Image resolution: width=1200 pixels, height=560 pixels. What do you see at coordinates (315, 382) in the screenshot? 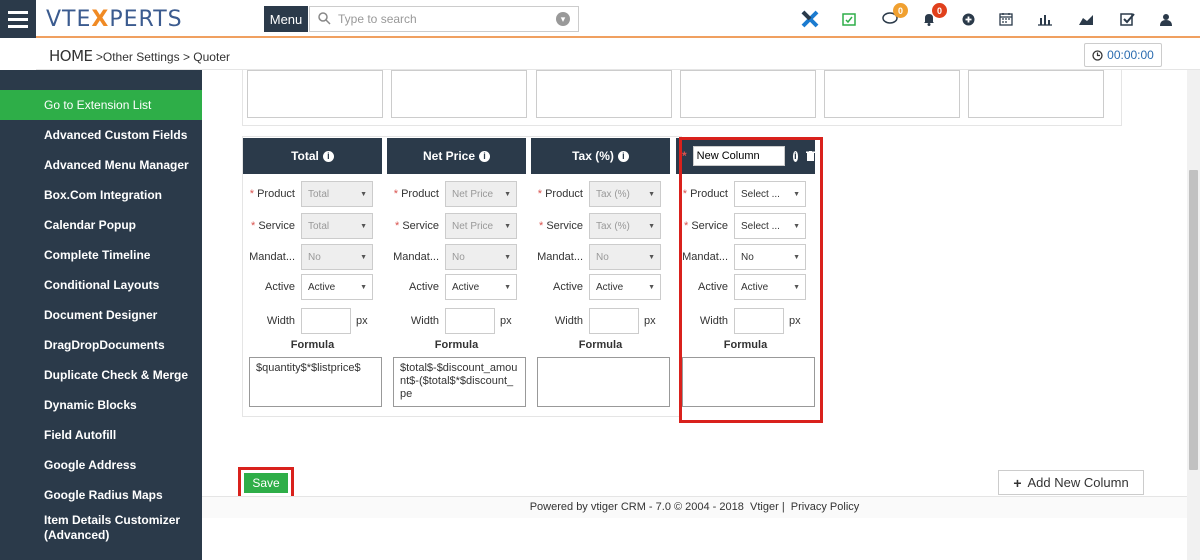
I see `formula-textarea: $quantity$*$listprice$` at bounding box center [315, 382].